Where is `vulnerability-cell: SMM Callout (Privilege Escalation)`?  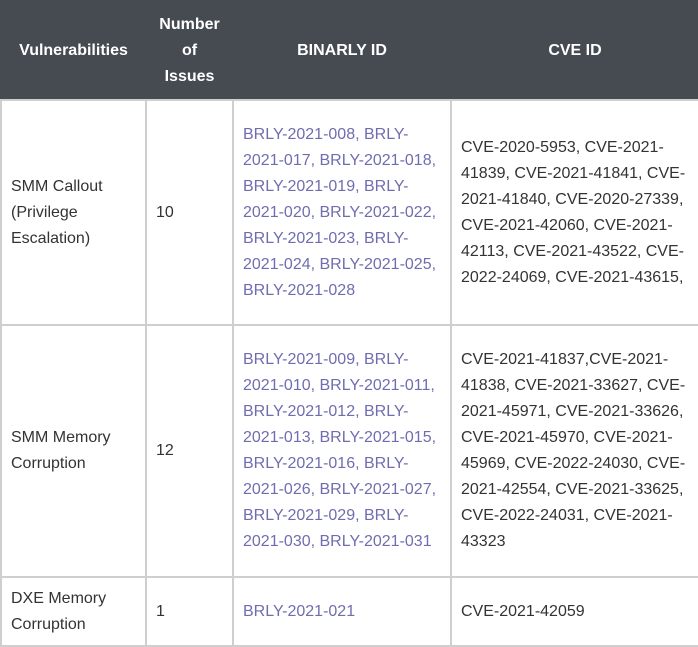 vulnerability-cell: SMM Callout (Privilege Escalation) is located at coordinates (73, 212).